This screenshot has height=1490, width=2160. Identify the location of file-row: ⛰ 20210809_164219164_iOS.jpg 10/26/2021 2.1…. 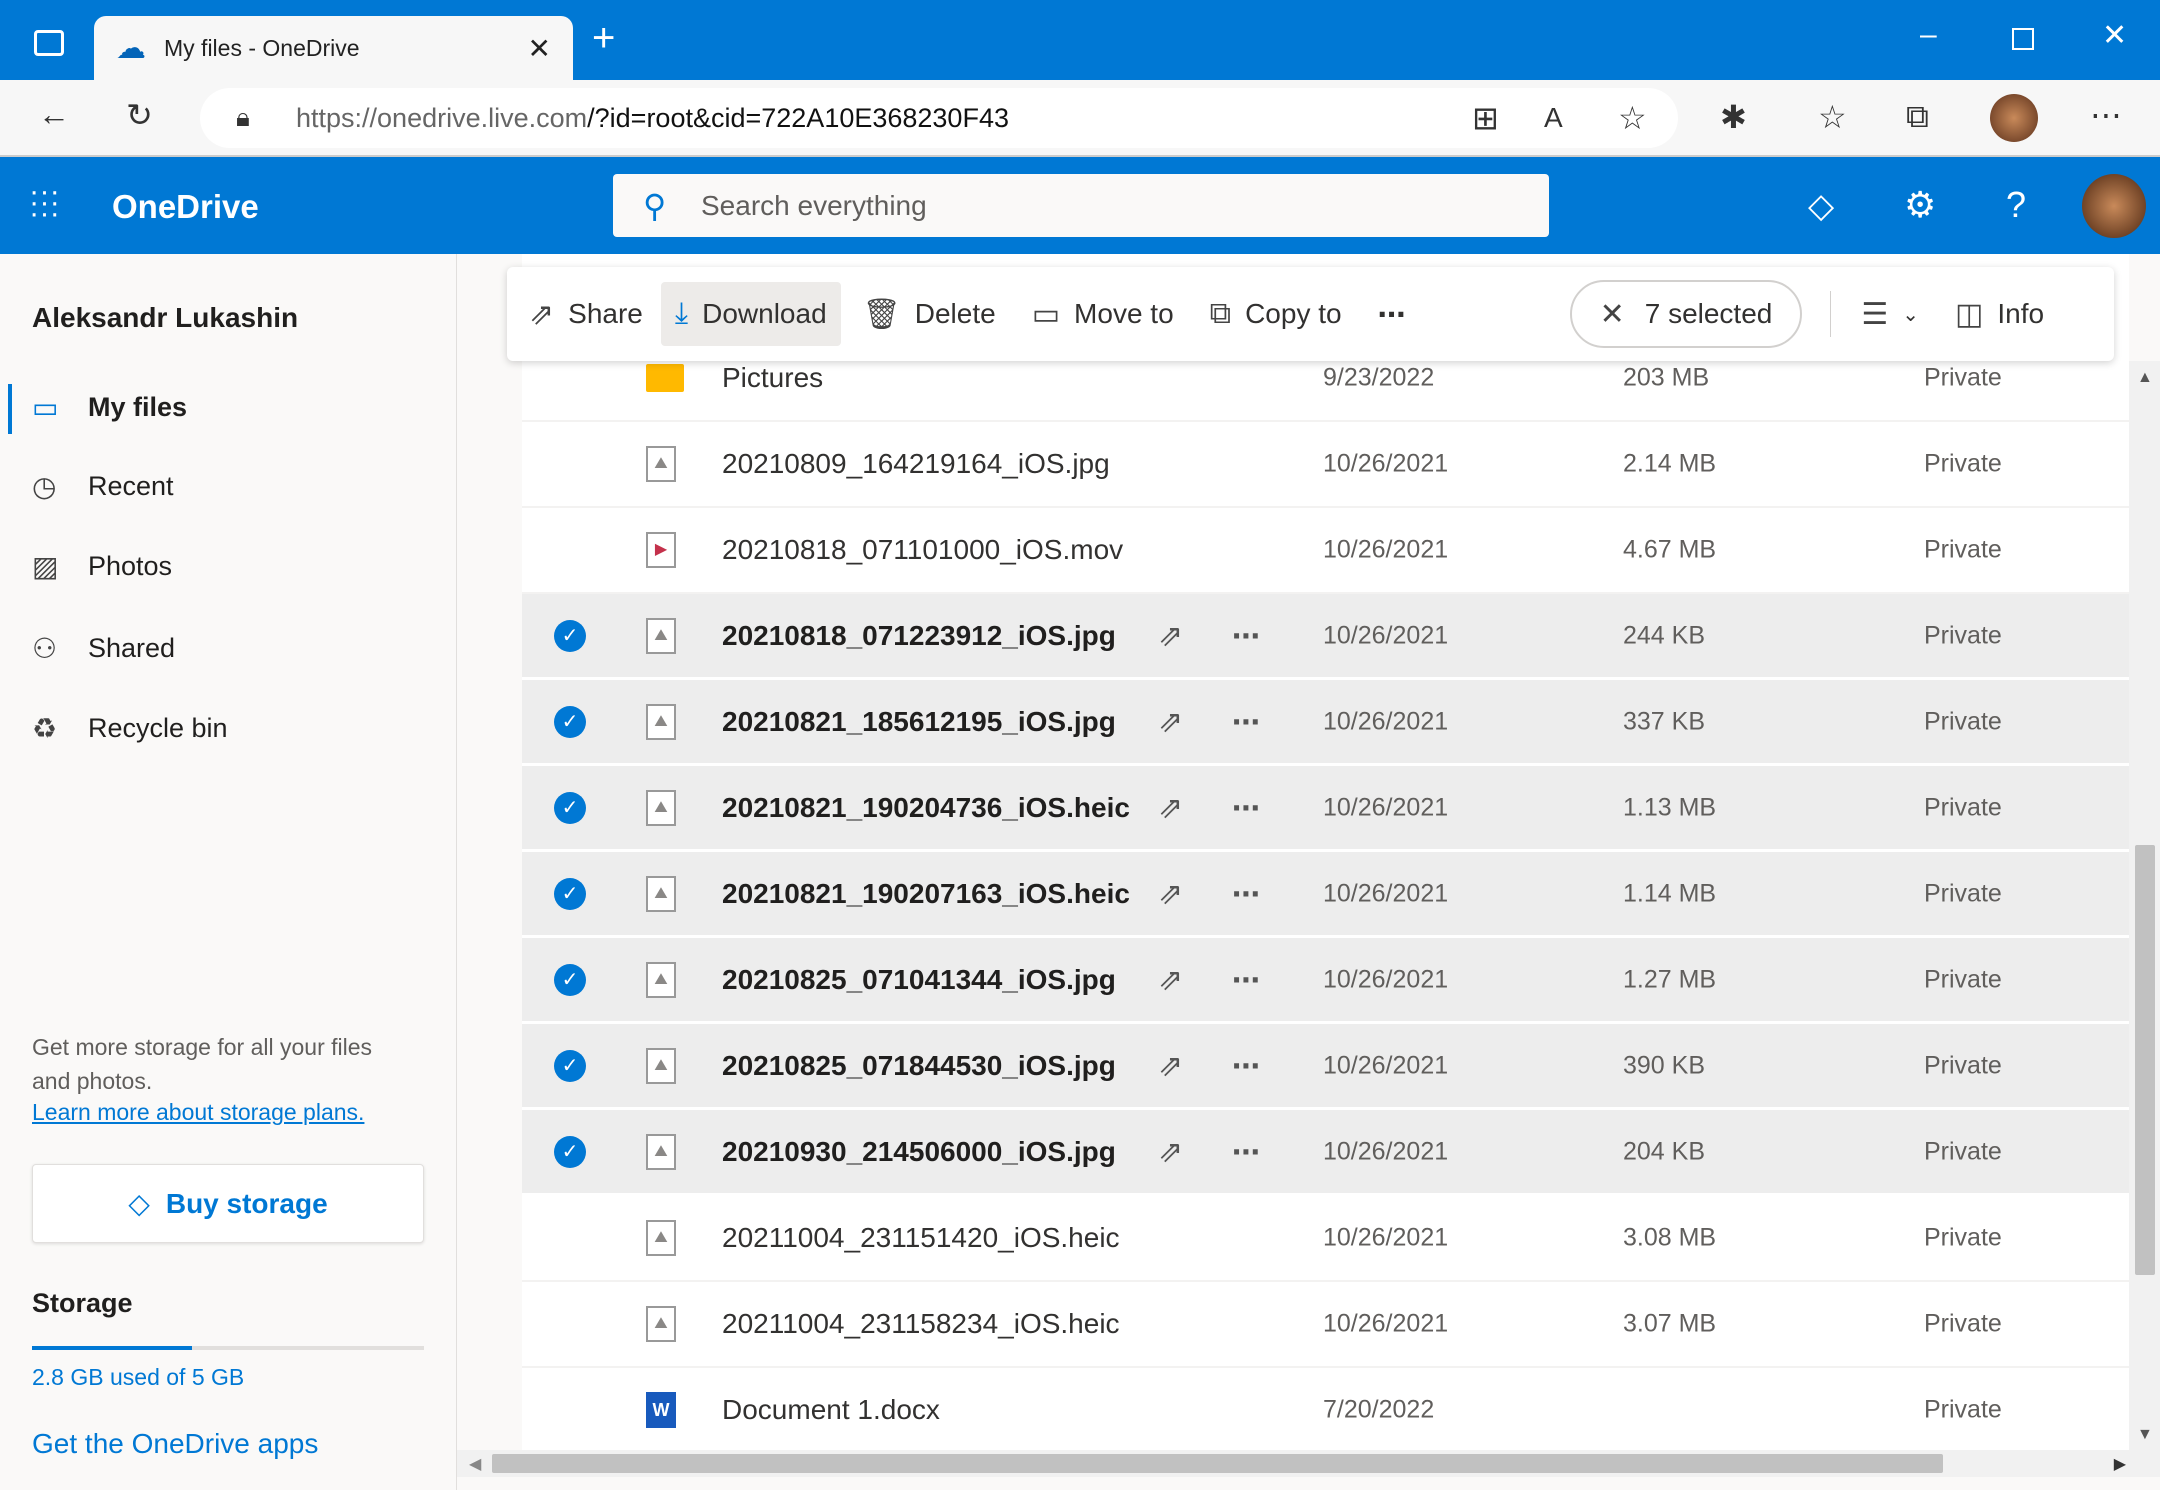
(1325, 465).